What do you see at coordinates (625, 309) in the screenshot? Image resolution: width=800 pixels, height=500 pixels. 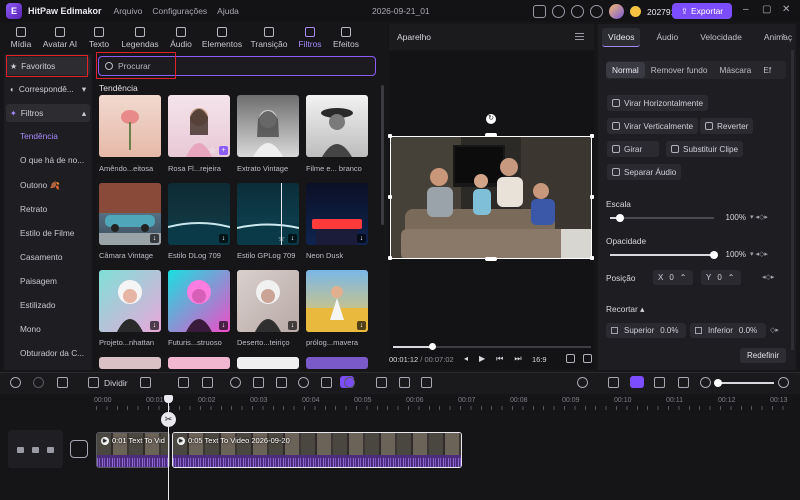 I see `crop-label: Recortar ▴` at bounding box center [625, 309].